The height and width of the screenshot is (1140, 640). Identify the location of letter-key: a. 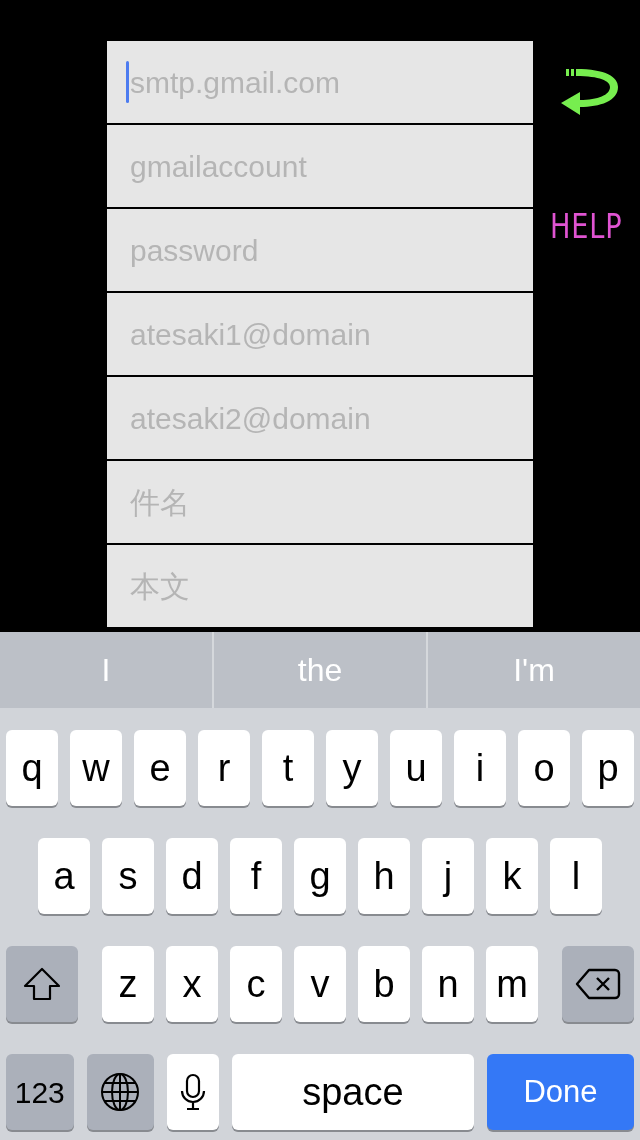
(64, 876).